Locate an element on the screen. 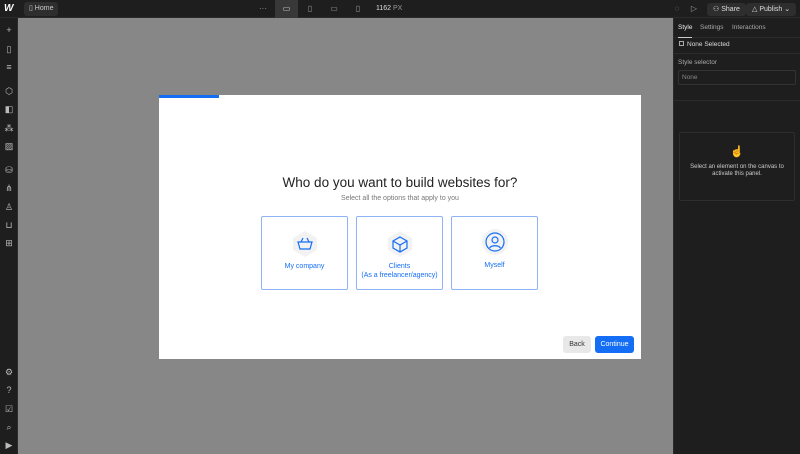  option-label: My company is located at coordinates (304, 266).